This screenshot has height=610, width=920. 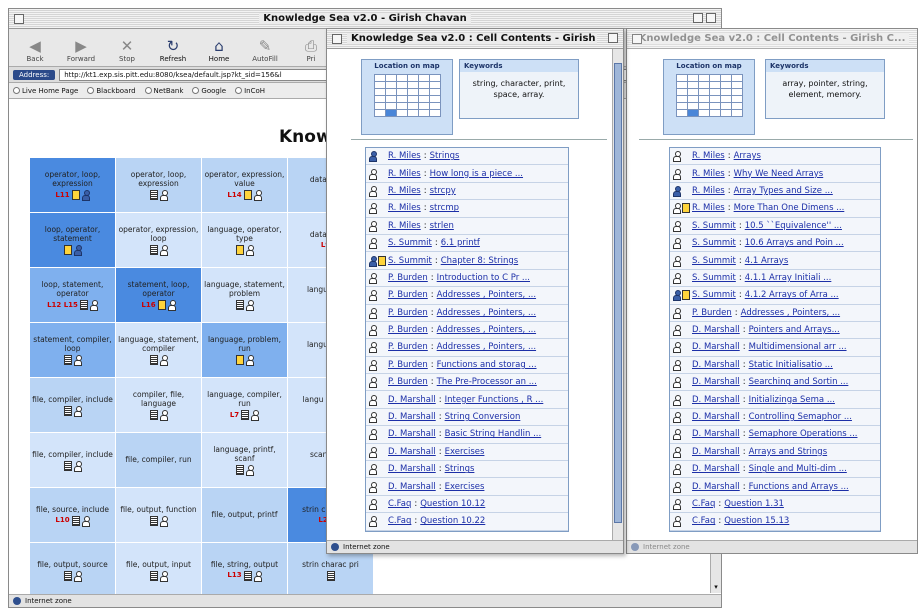 I want to click on resource-title-link: Chapter 8: Strings, so click(x=479, y=261).